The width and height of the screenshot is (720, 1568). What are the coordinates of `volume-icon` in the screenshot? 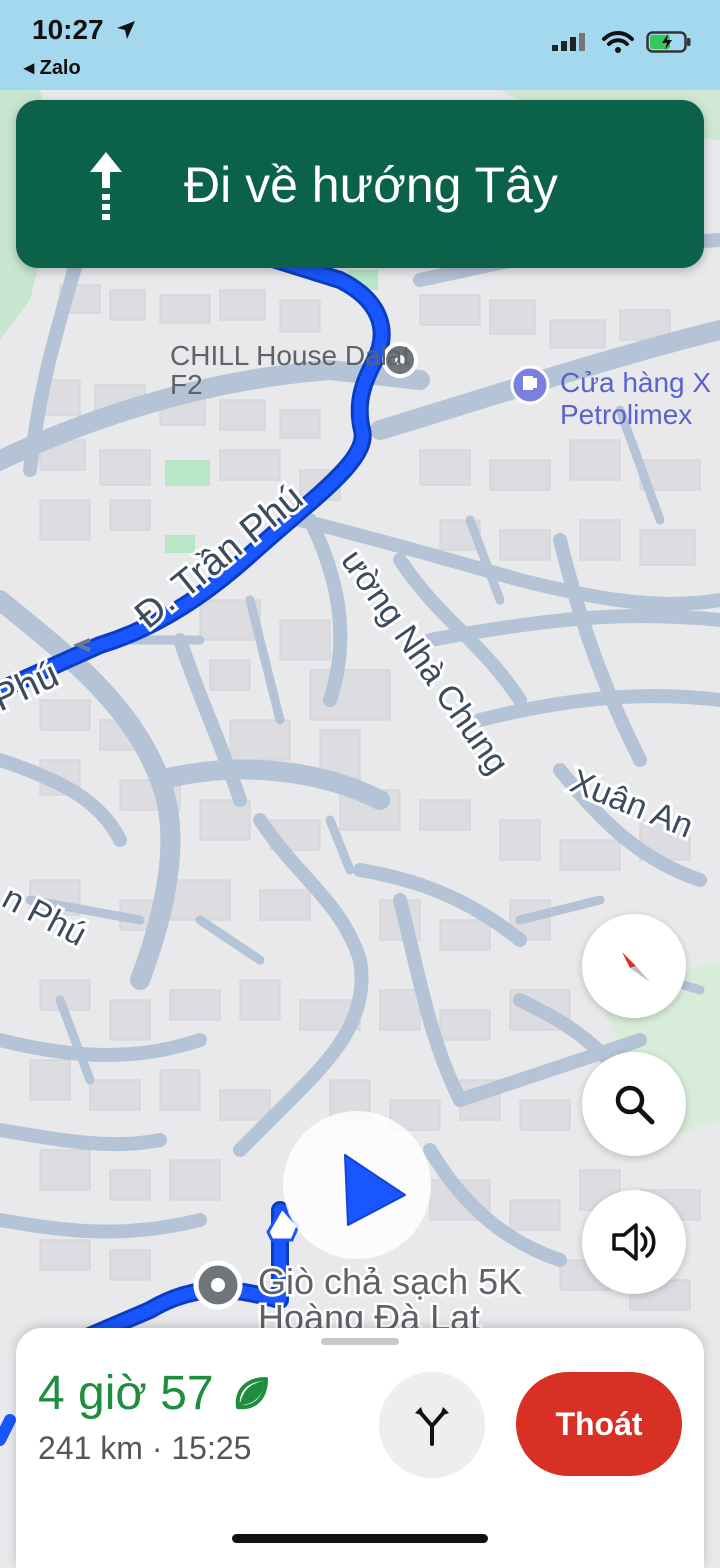 It's located at (634, 1242).